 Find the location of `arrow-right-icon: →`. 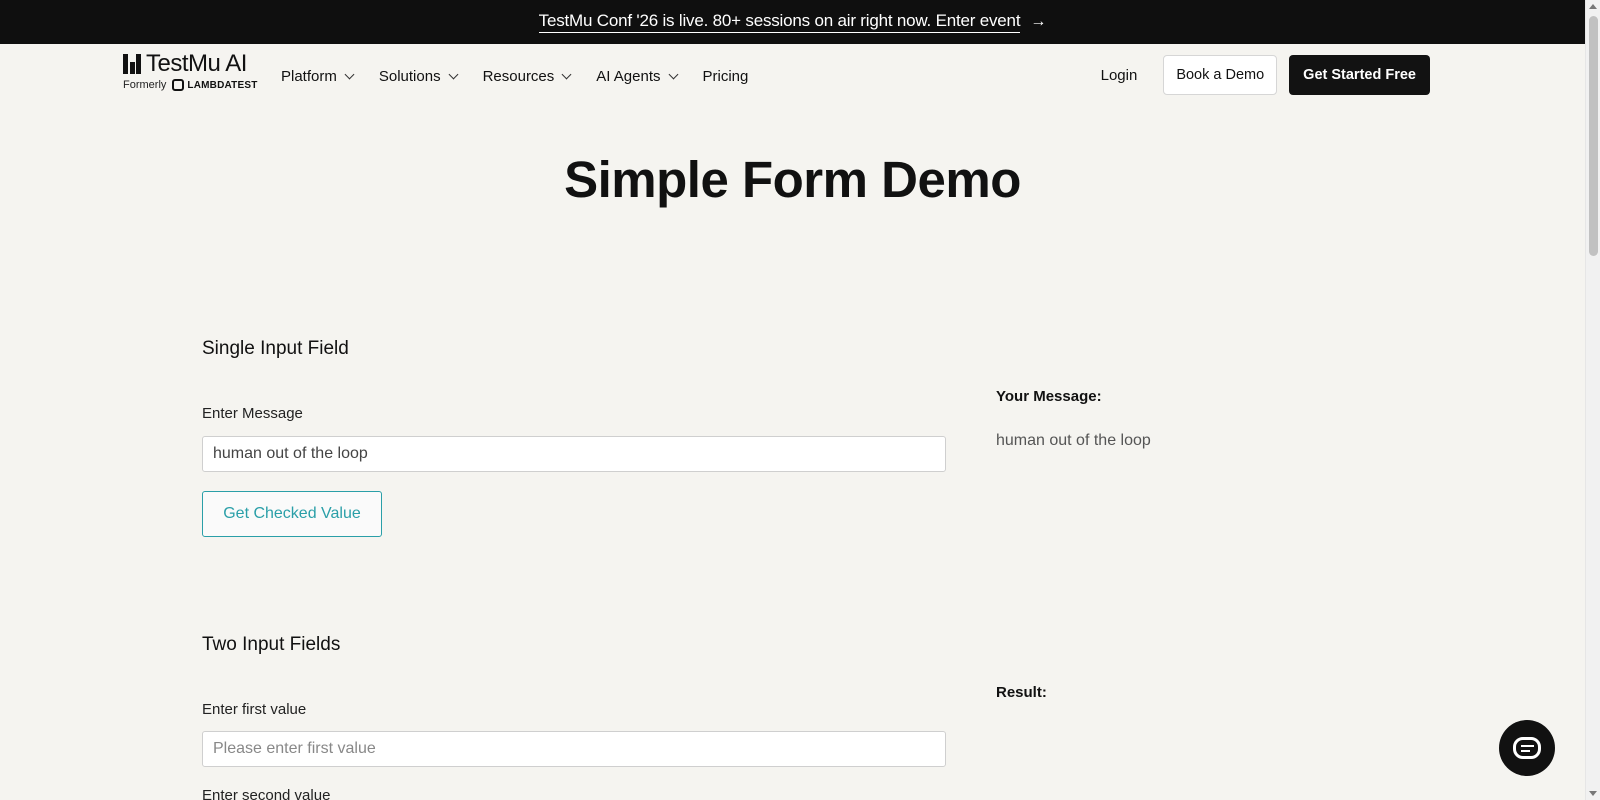

arrow-right-icon: → is located at coordinates (1038, 21).